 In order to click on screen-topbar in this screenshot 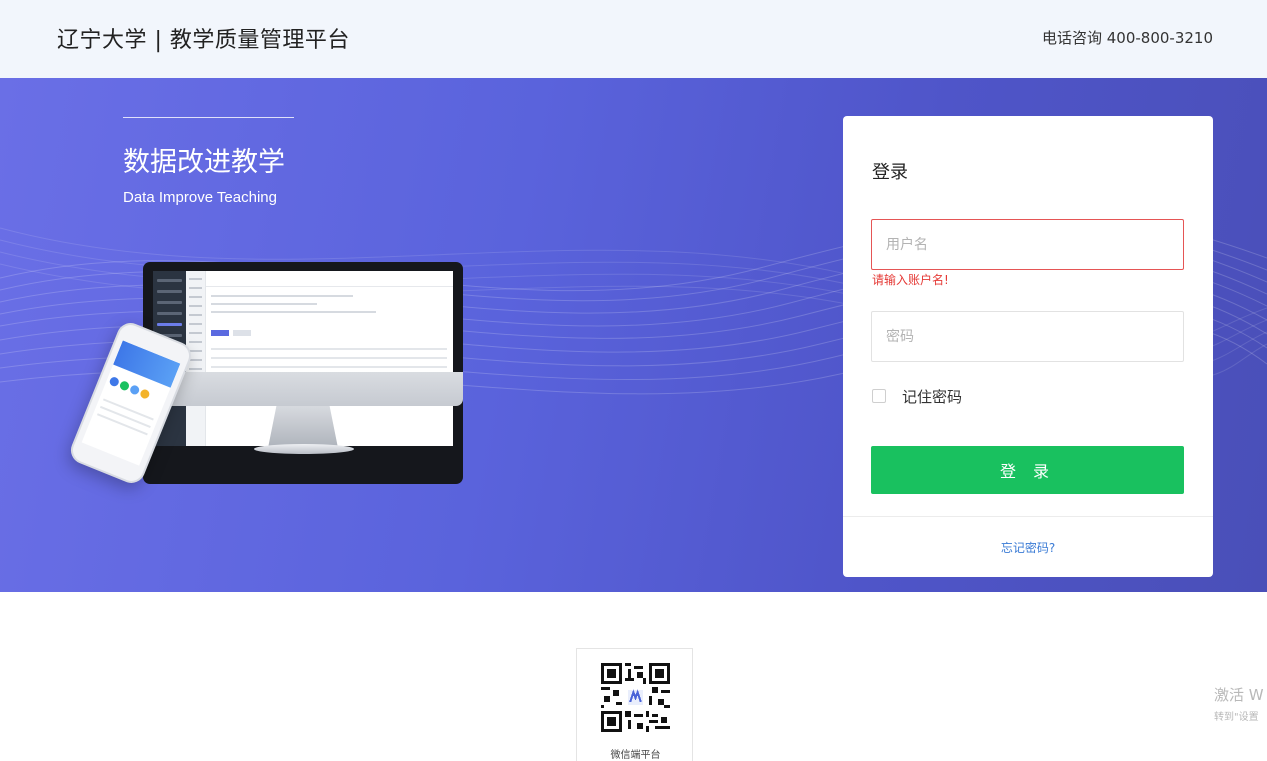, I will do `click(329, 279)`.